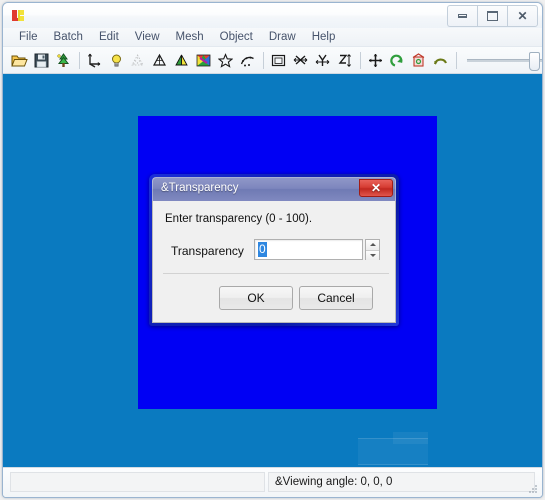 This screenshot has height=500, width=545. I want to click on color-palette-button, so click(203, 60).